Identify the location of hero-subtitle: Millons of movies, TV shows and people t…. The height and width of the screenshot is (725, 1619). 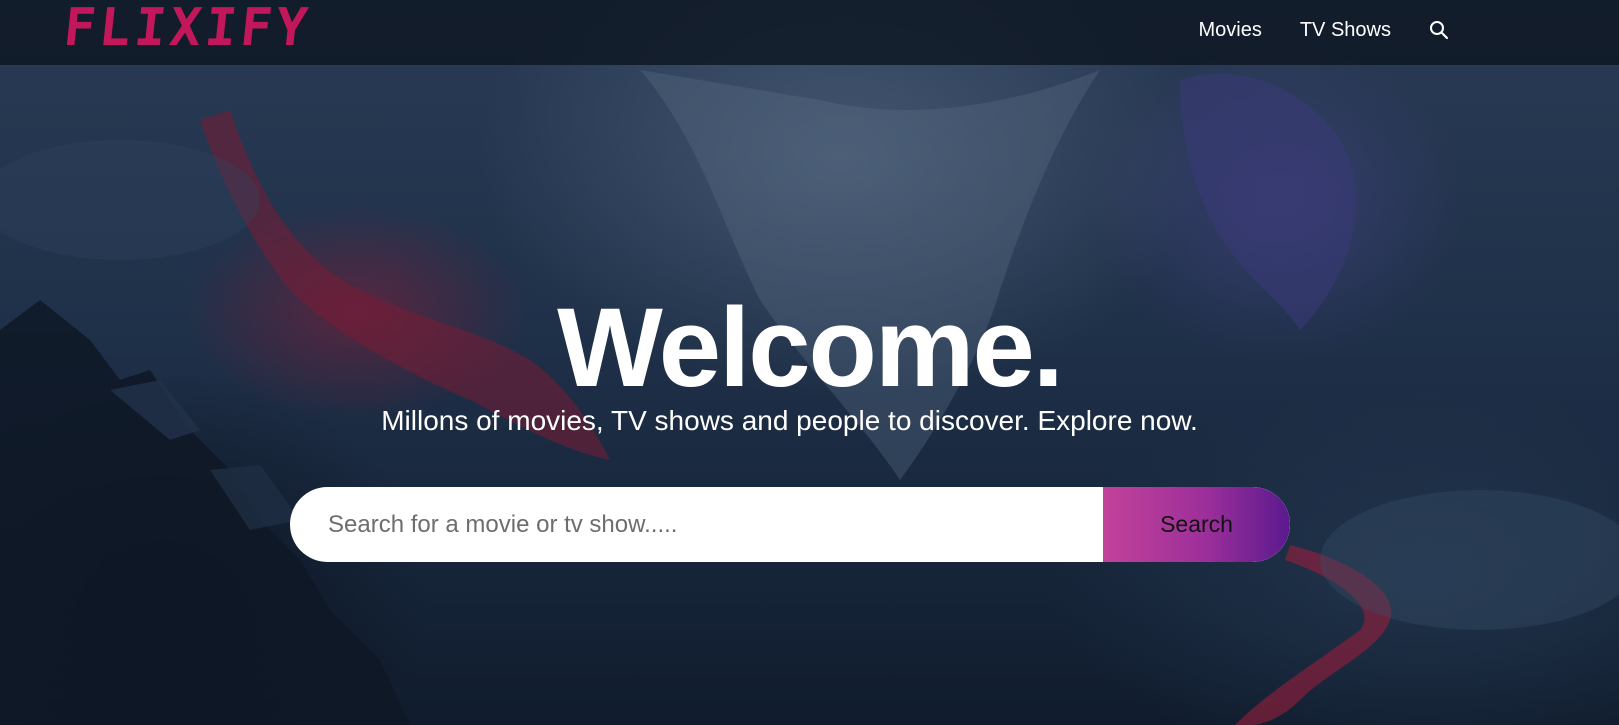
(789, 420).